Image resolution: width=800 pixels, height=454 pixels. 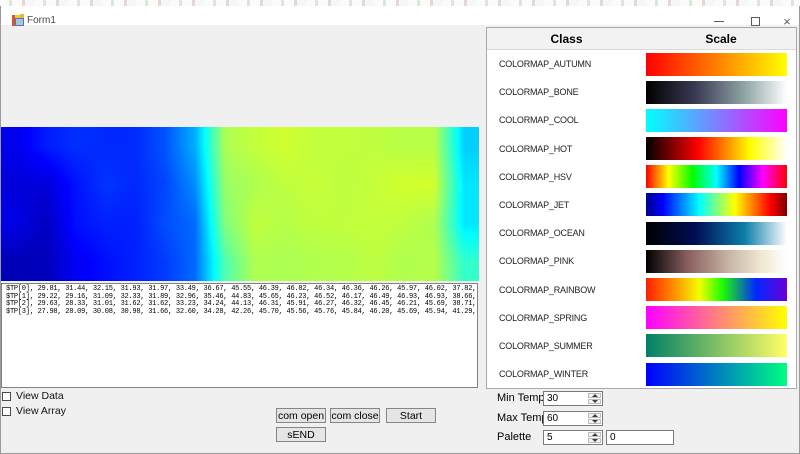 What do you see at coordinates (41, 20) in the screenshot?
I see `window-title: Form1` at bounding box center [41, 20].